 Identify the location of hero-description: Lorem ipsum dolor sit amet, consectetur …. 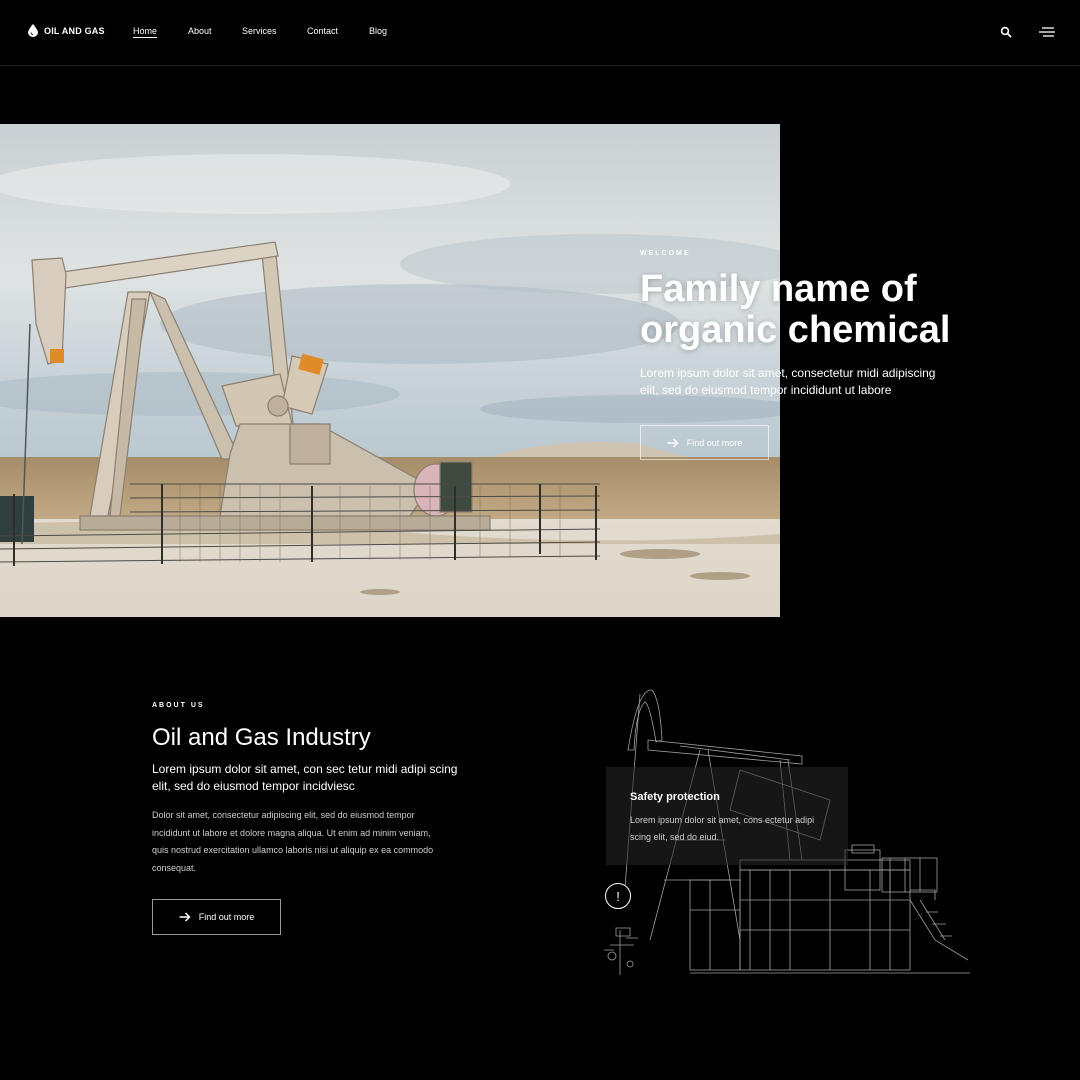
(788, 381).